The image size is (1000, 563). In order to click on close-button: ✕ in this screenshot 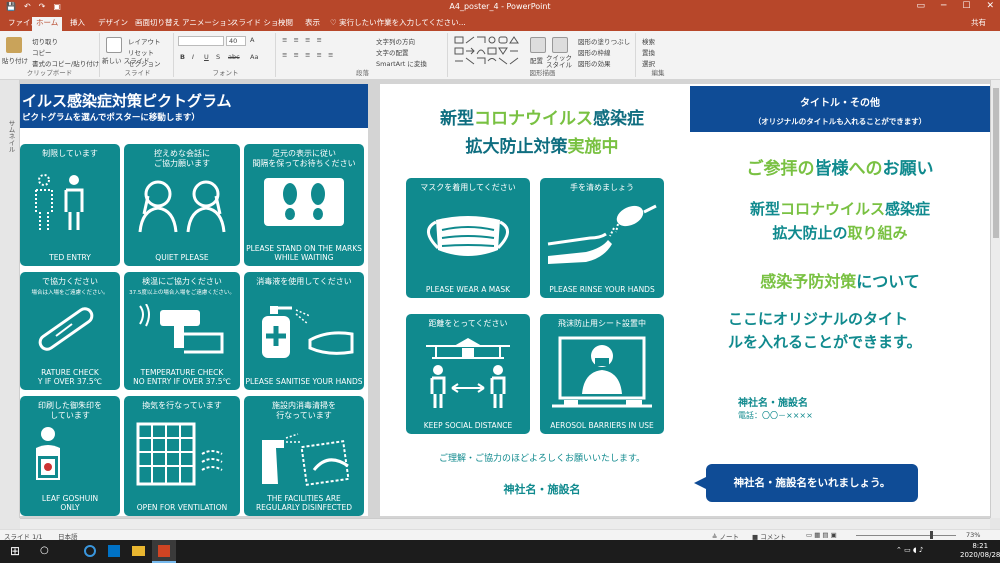, I will do `click(990, 6)`.